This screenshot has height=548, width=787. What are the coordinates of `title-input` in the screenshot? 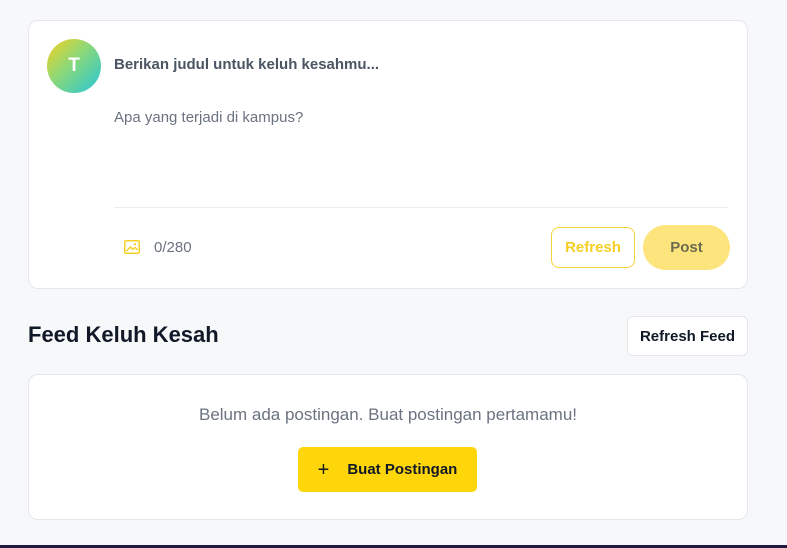 It's located at (414, 64).